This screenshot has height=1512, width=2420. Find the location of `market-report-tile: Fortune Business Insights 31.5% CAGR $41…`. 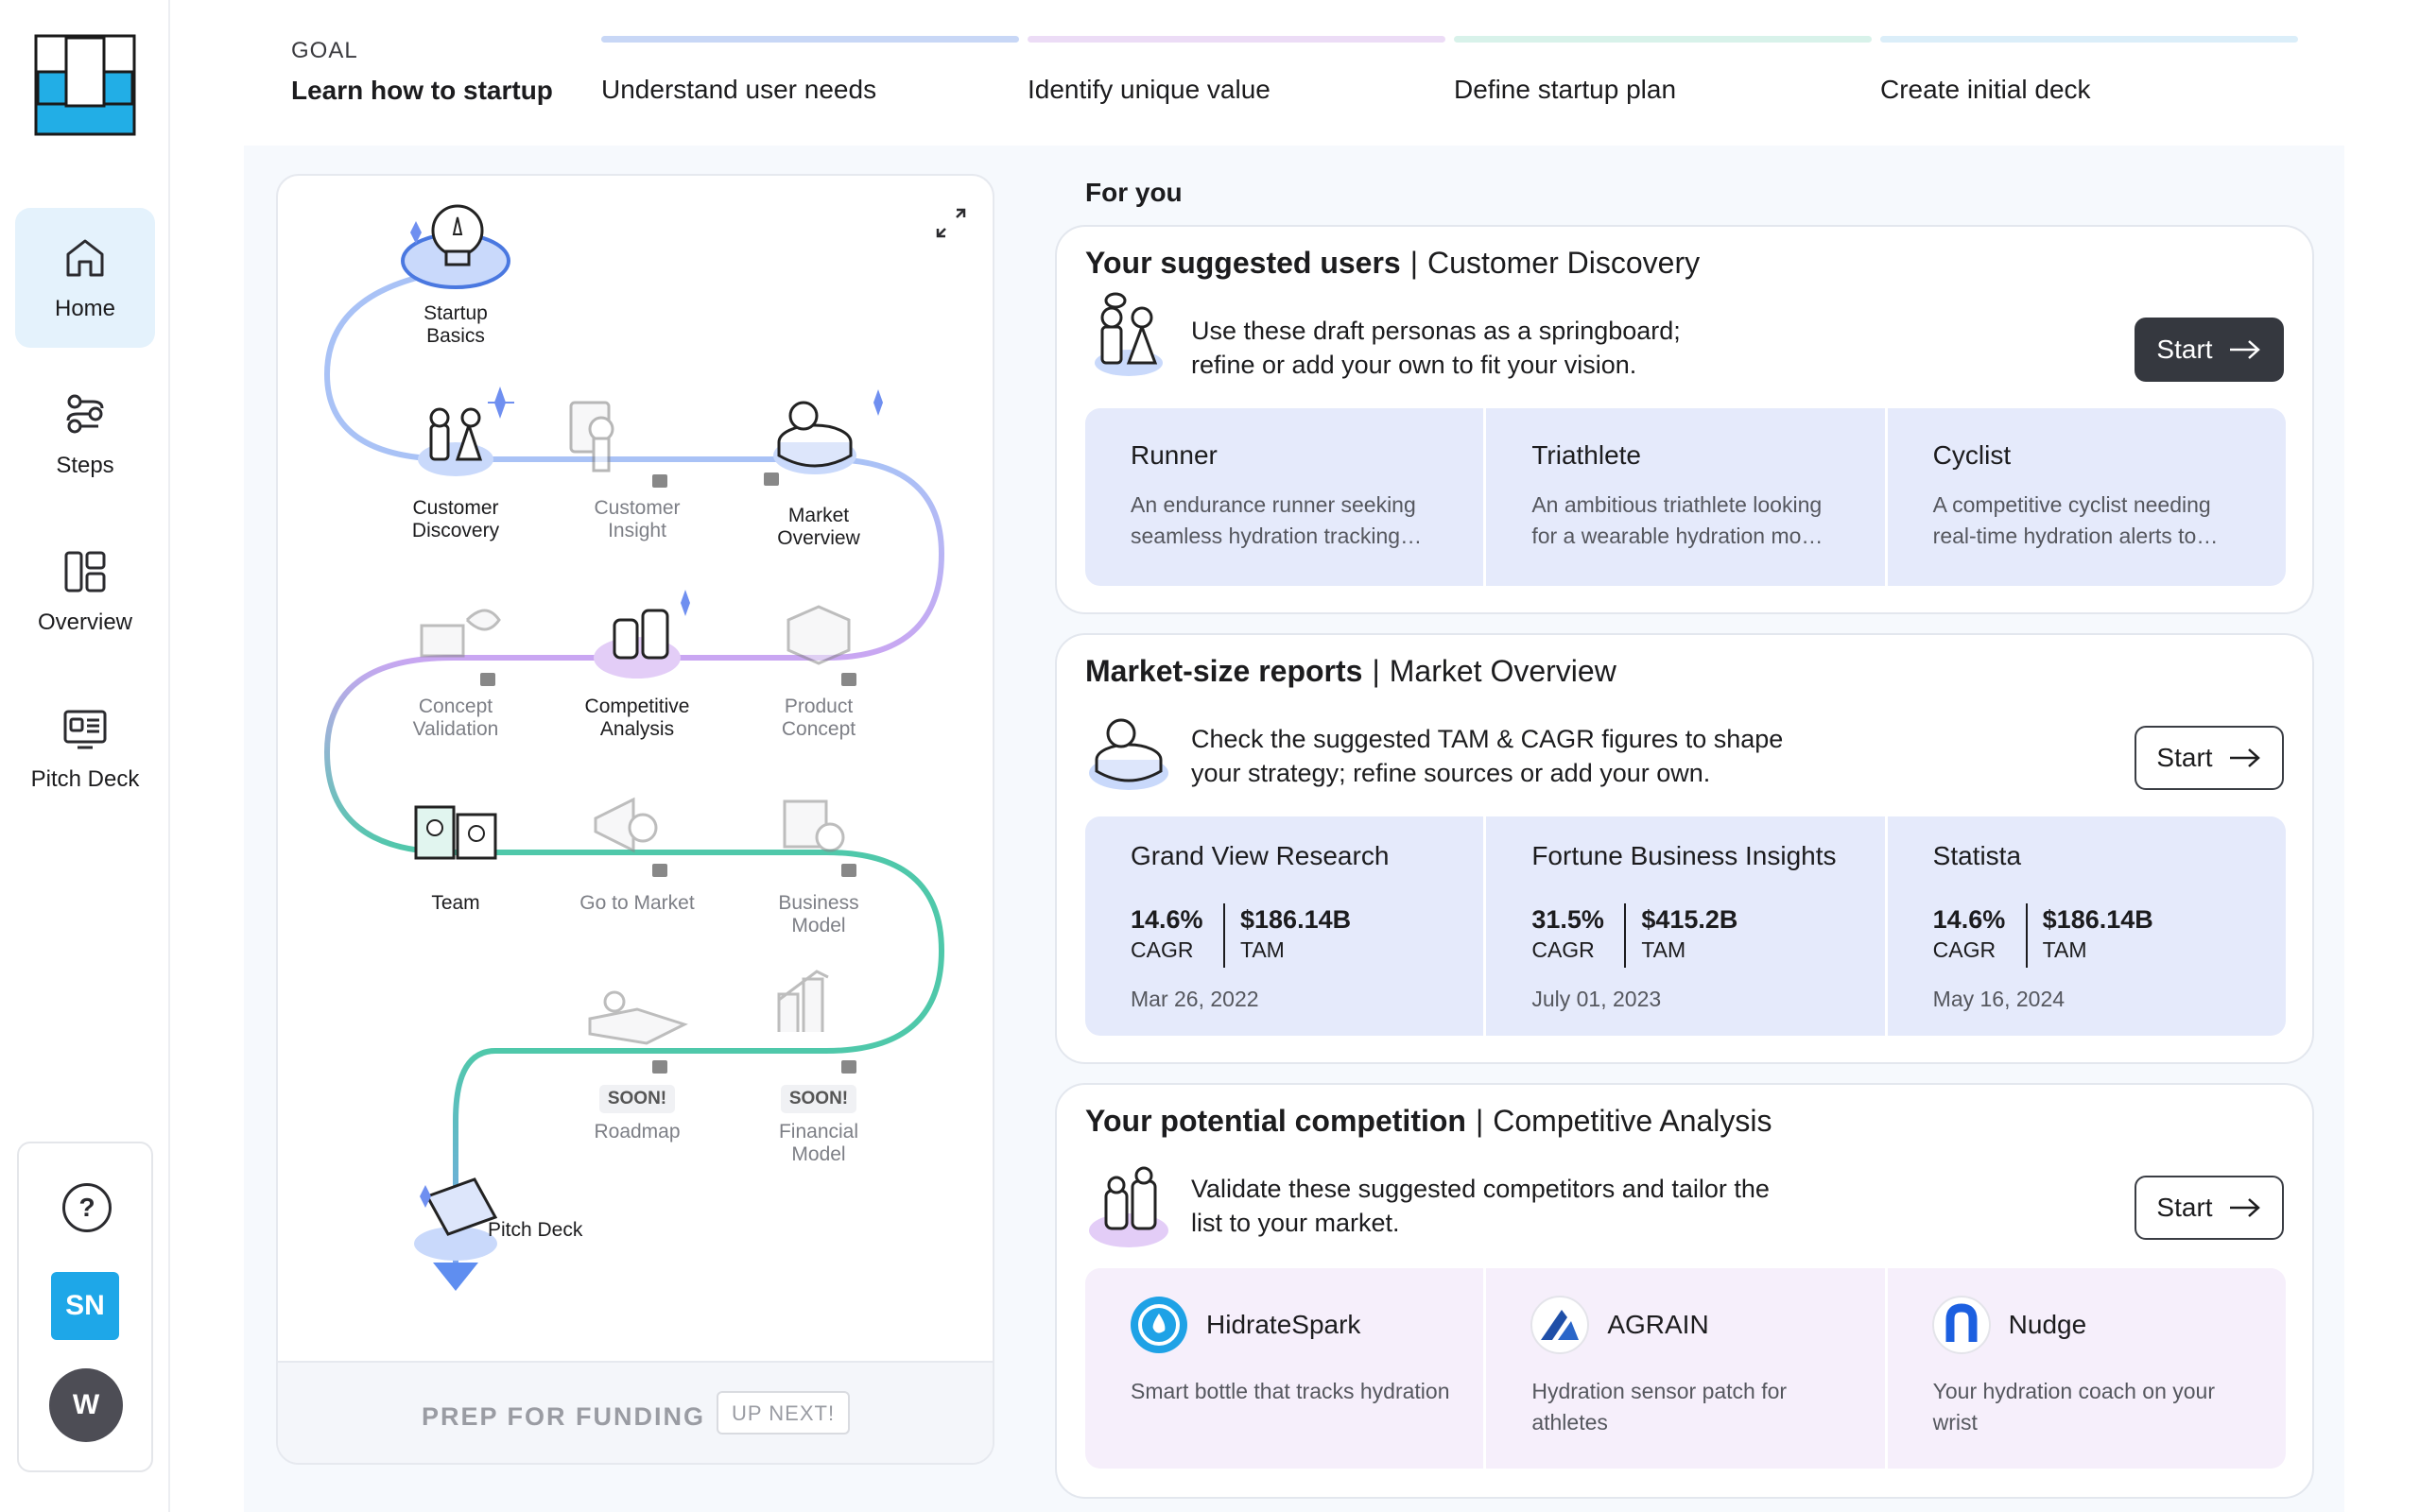

market-report-tile: Fortune Business Insights 31.5% CAGR $41… is located at coordinates (1683, 926).